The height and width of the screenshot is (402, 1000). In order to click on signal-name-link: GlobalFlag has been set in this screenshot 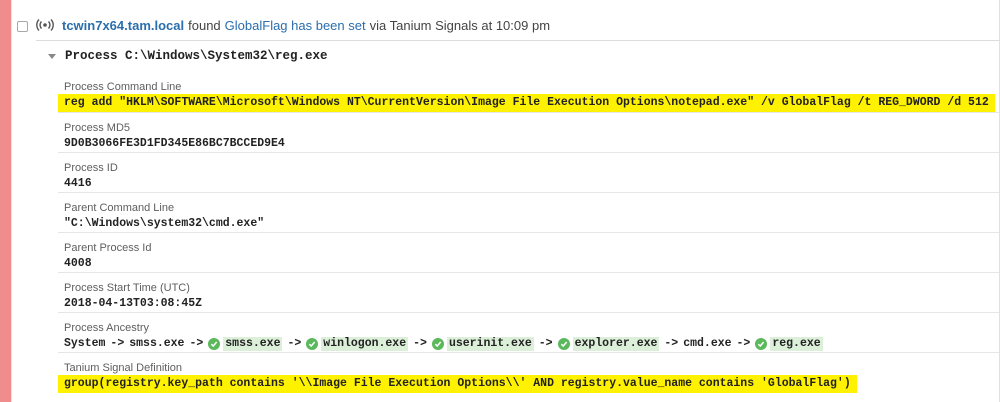, I will do `click(295, 25)`.